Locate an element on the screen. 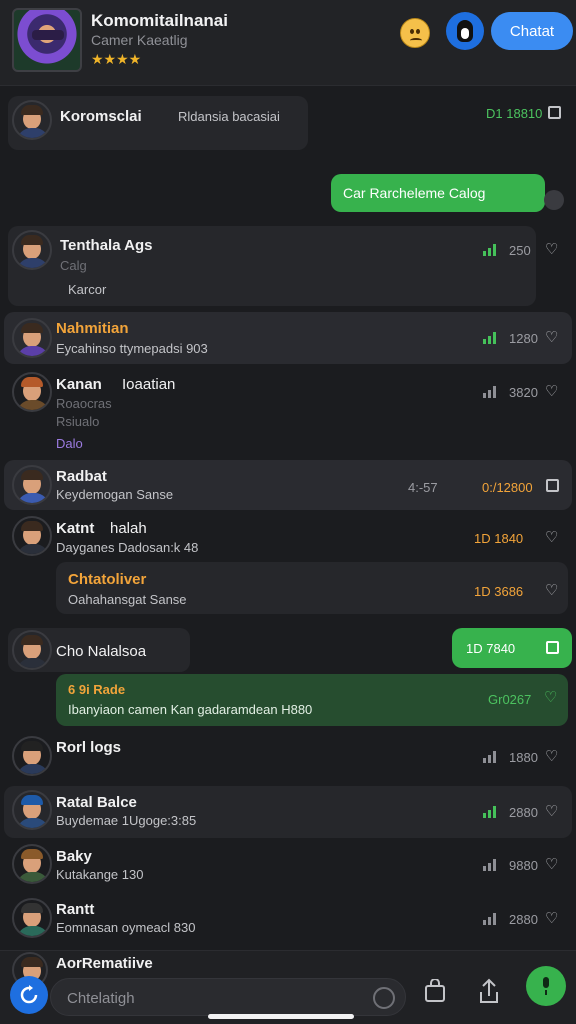  home-indicator is located at coordinates (281, 1016).